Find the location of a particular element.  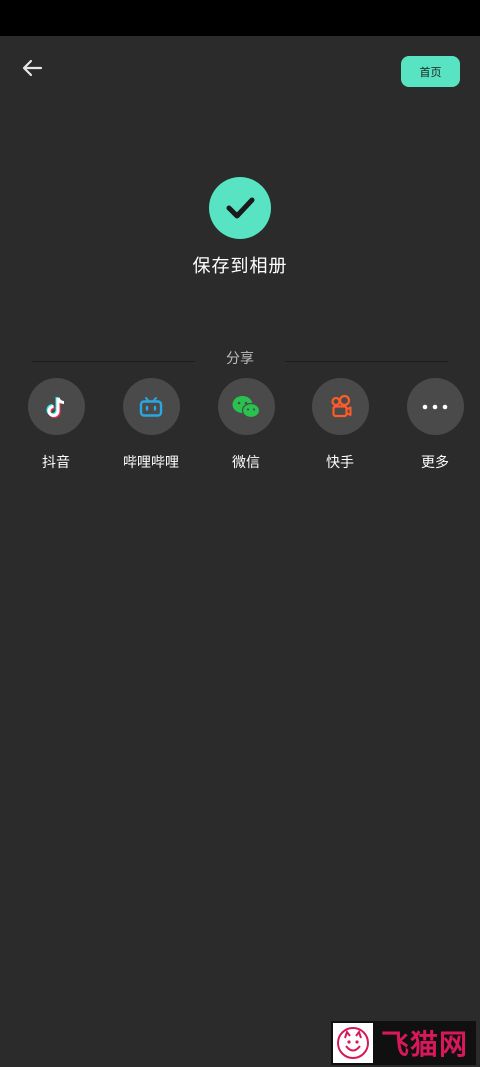

douyin-icon is located at coordinates (55, 407).